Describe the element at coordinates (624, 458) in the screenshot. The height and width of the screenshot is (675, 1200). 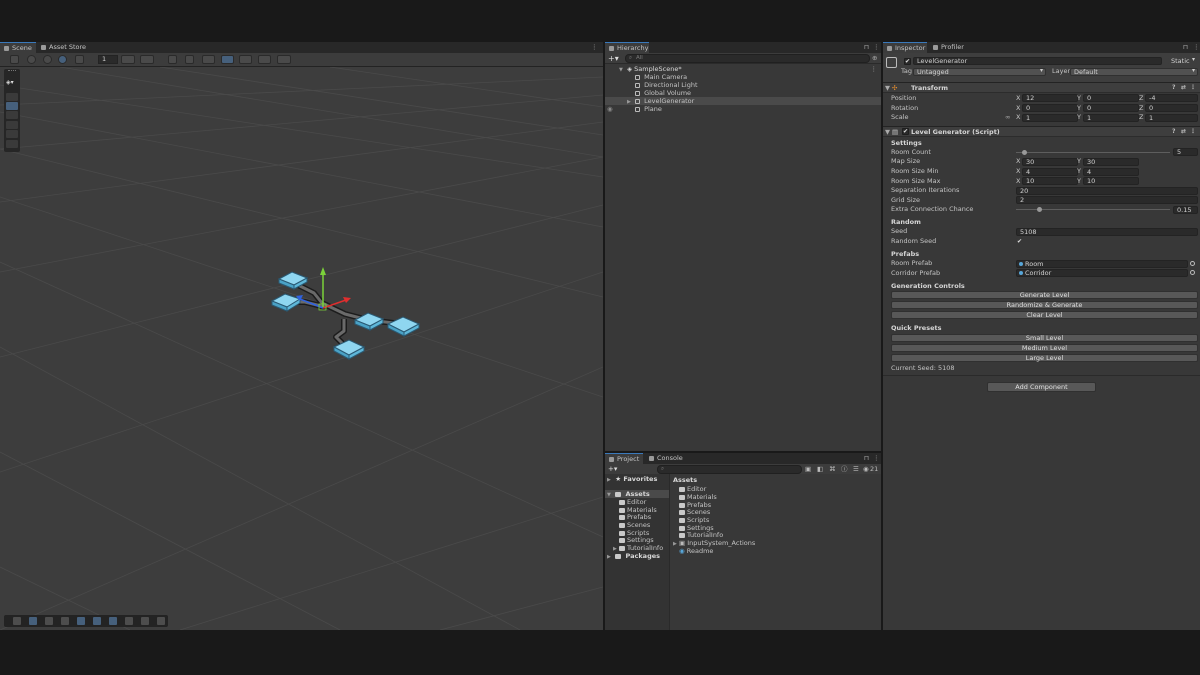
I see `tab-project: Project` at that location.